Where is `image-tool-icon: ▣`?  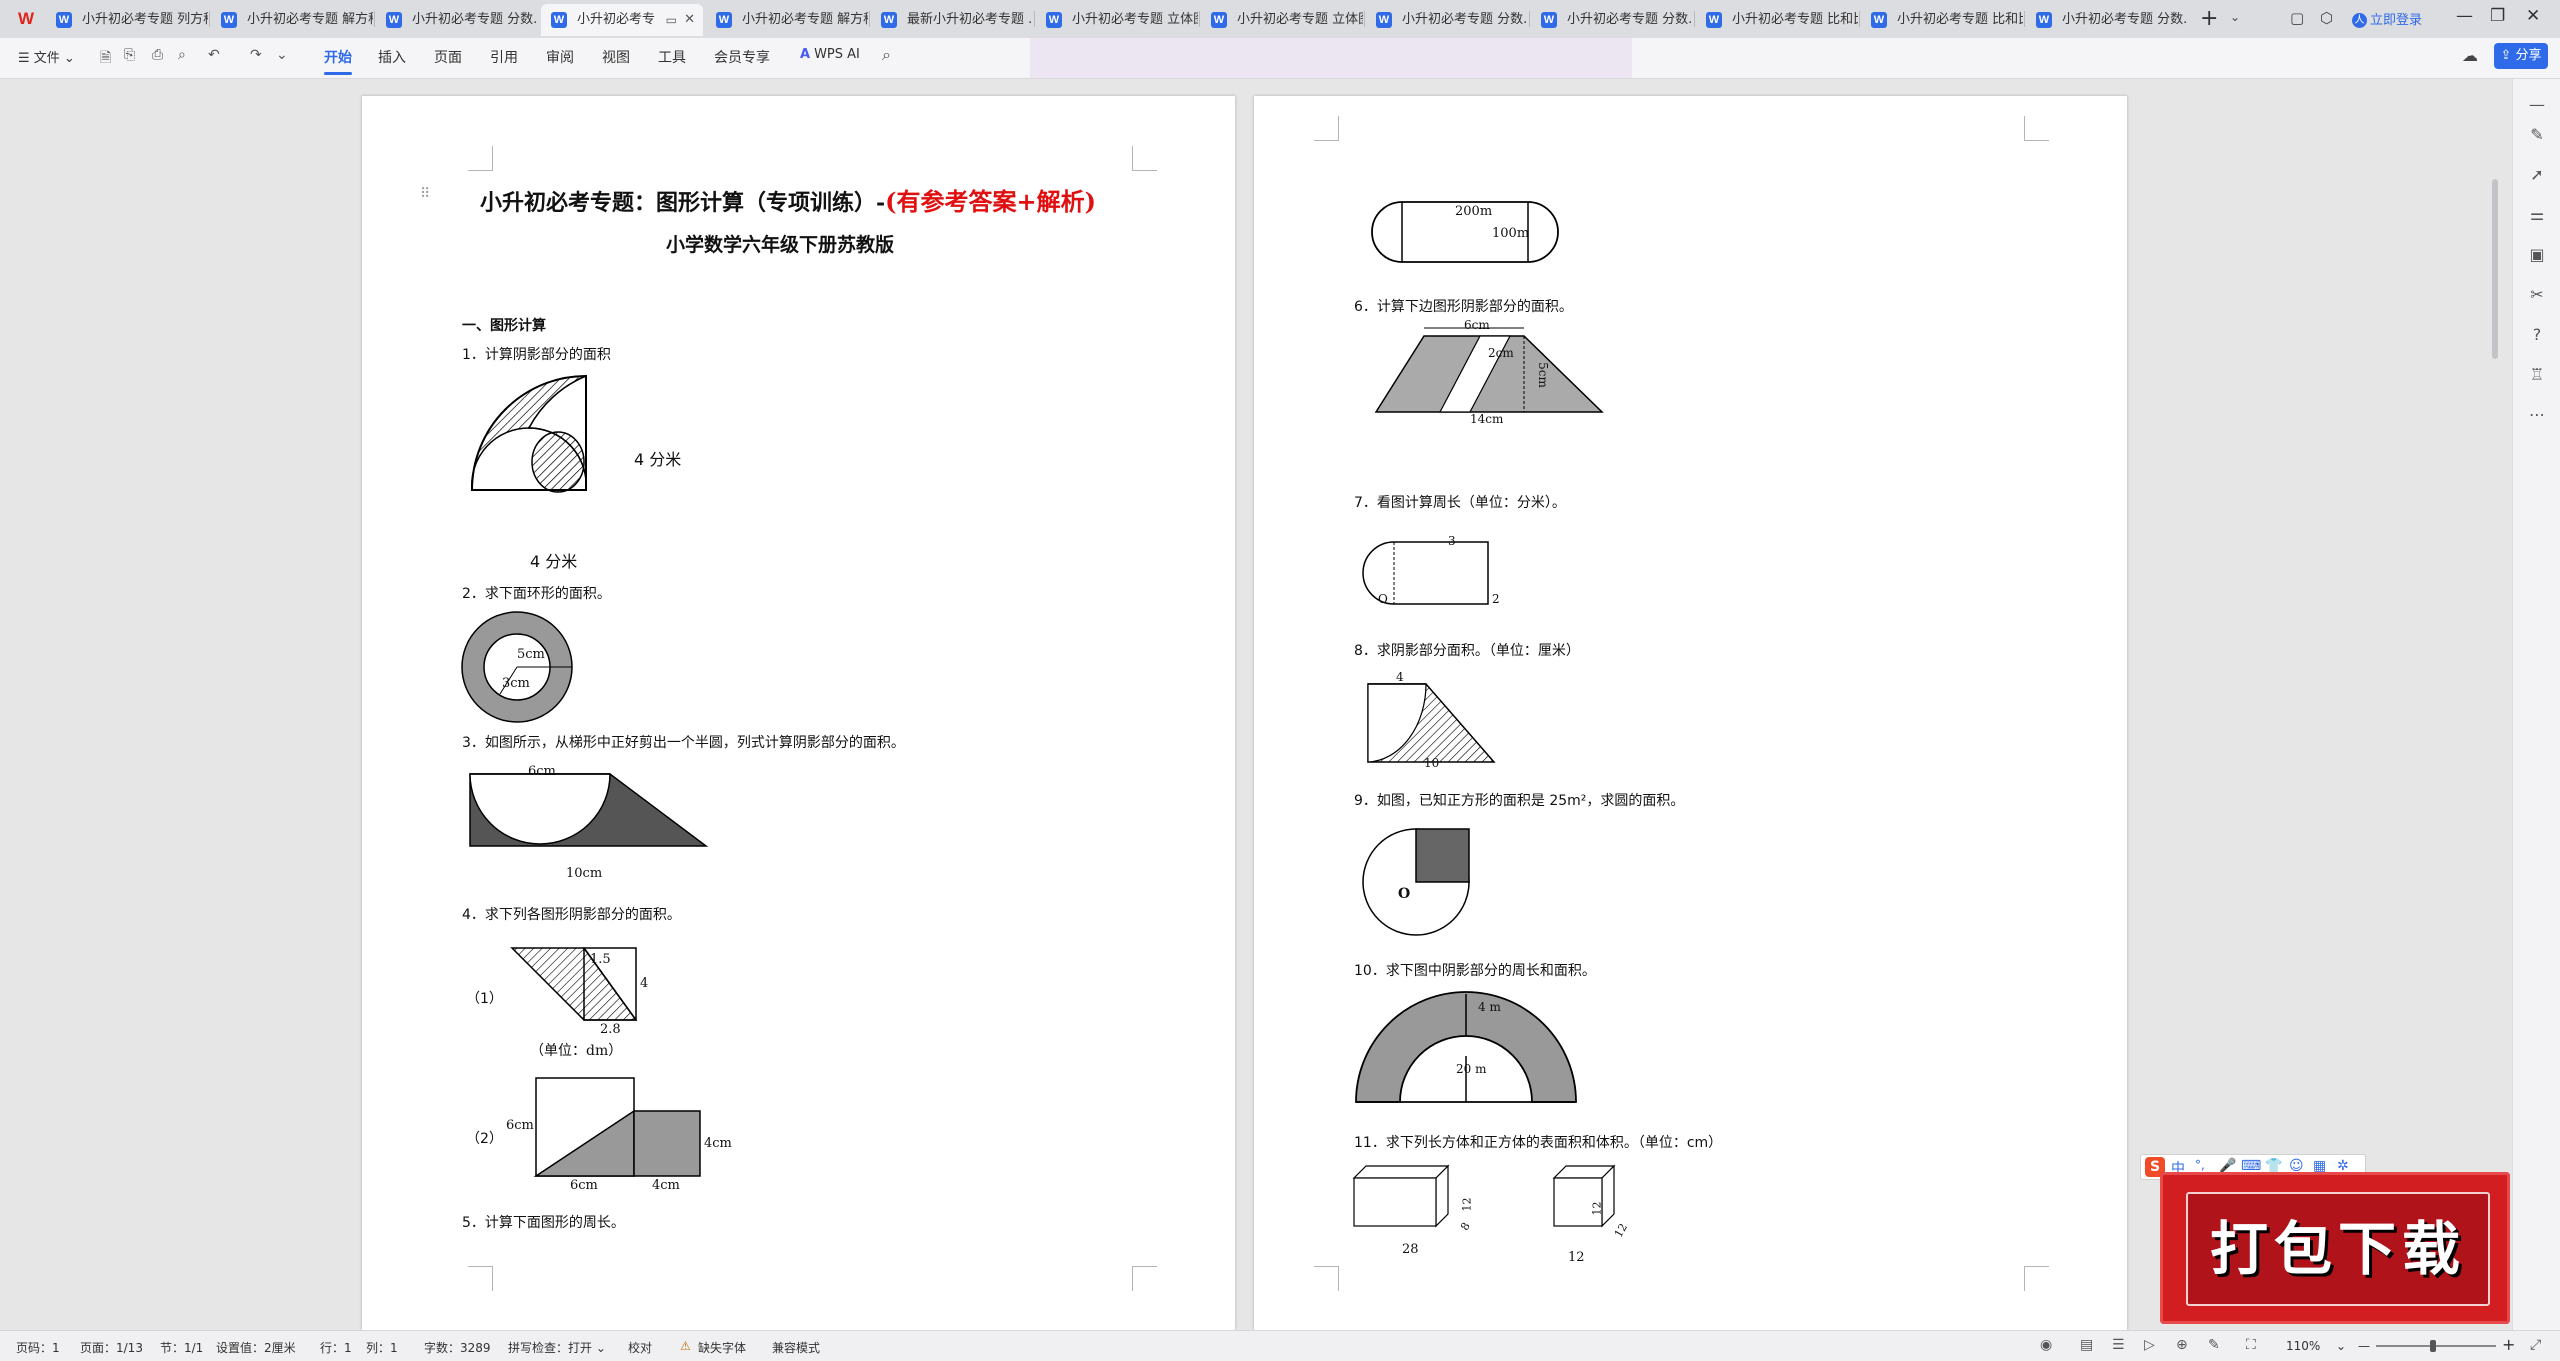
image-tool-icon: ▣ is located at coordinates (2537, 255).